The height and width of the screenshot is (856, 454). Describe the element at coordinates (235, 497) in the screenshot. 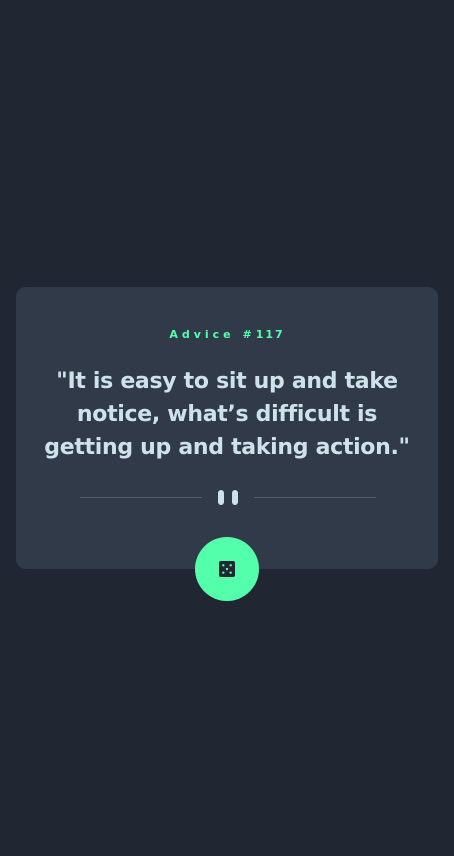

I see `pause-bar-right` at that location.